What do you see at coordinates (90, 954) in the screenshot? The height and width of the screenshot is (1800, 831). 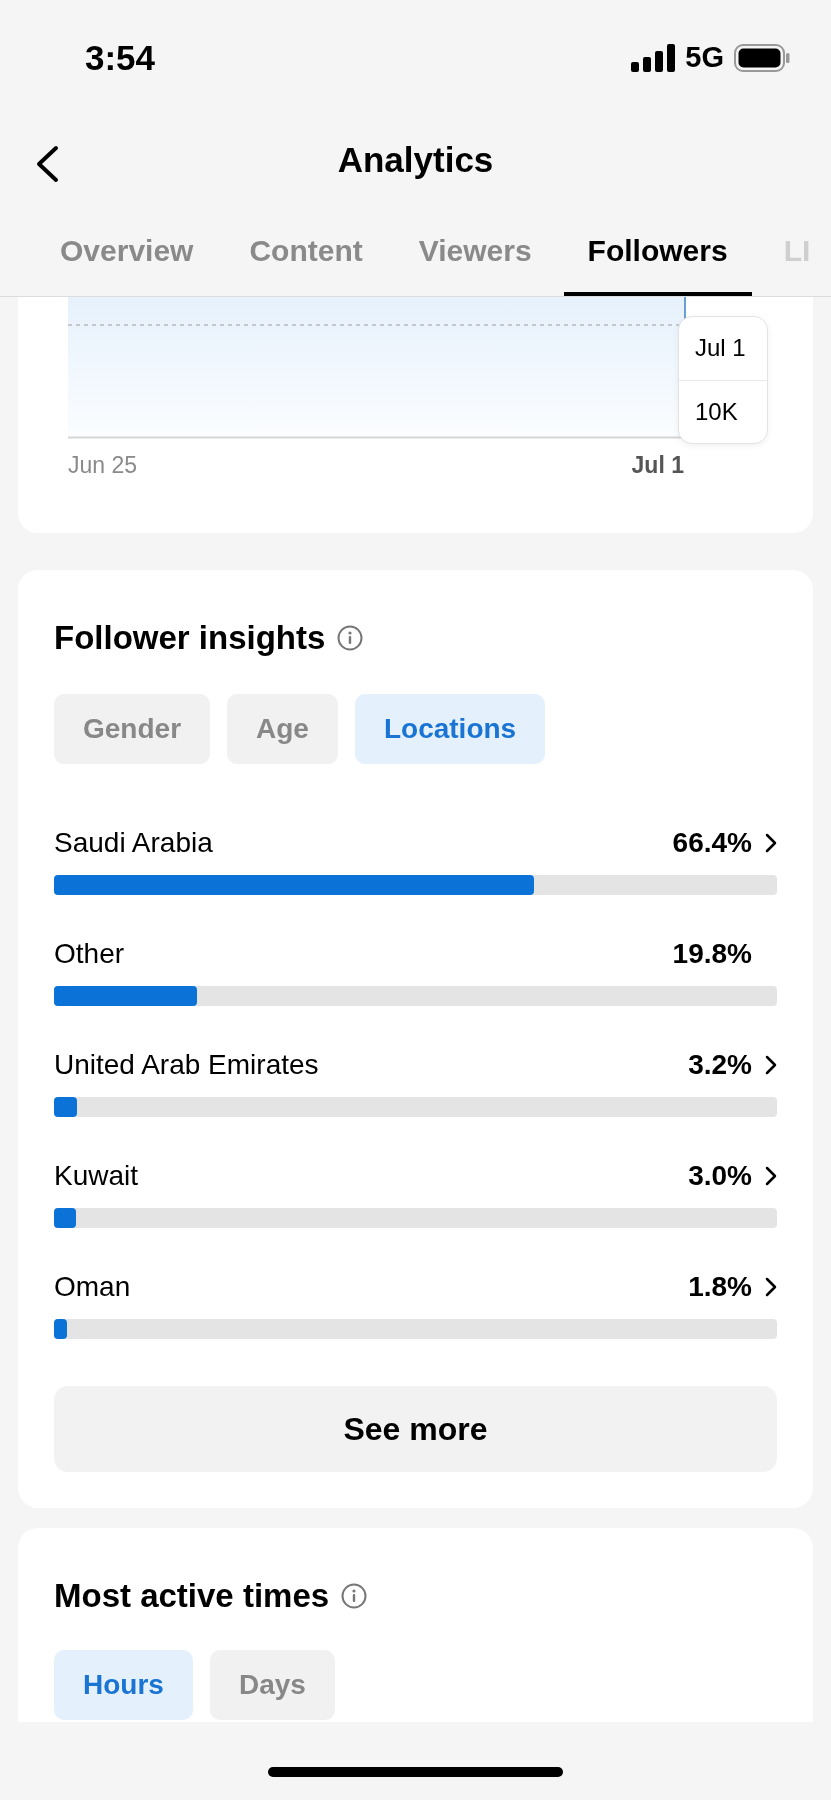 I see `location-name: Other` at bounding box center [90, 954].